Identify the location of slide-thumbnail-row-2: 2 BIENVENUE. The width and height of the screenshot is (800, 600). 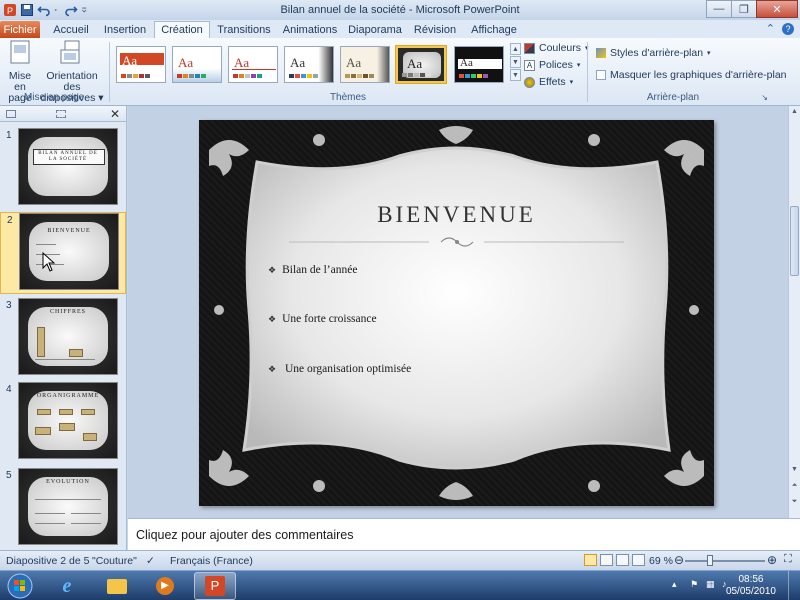
(63, 253).